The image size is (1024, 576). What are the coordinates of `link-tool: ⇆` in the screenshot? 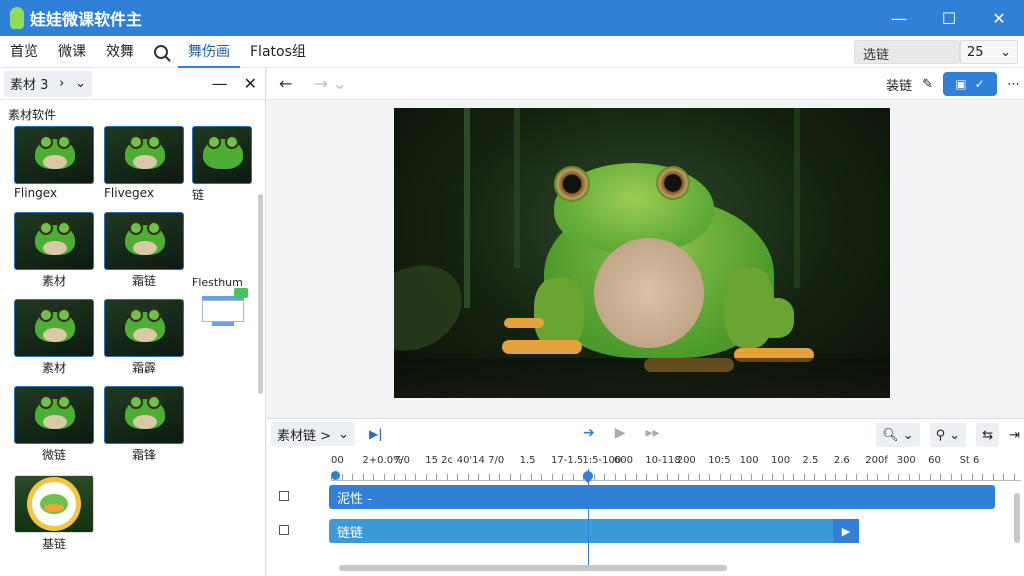 It's located at (988, 435).